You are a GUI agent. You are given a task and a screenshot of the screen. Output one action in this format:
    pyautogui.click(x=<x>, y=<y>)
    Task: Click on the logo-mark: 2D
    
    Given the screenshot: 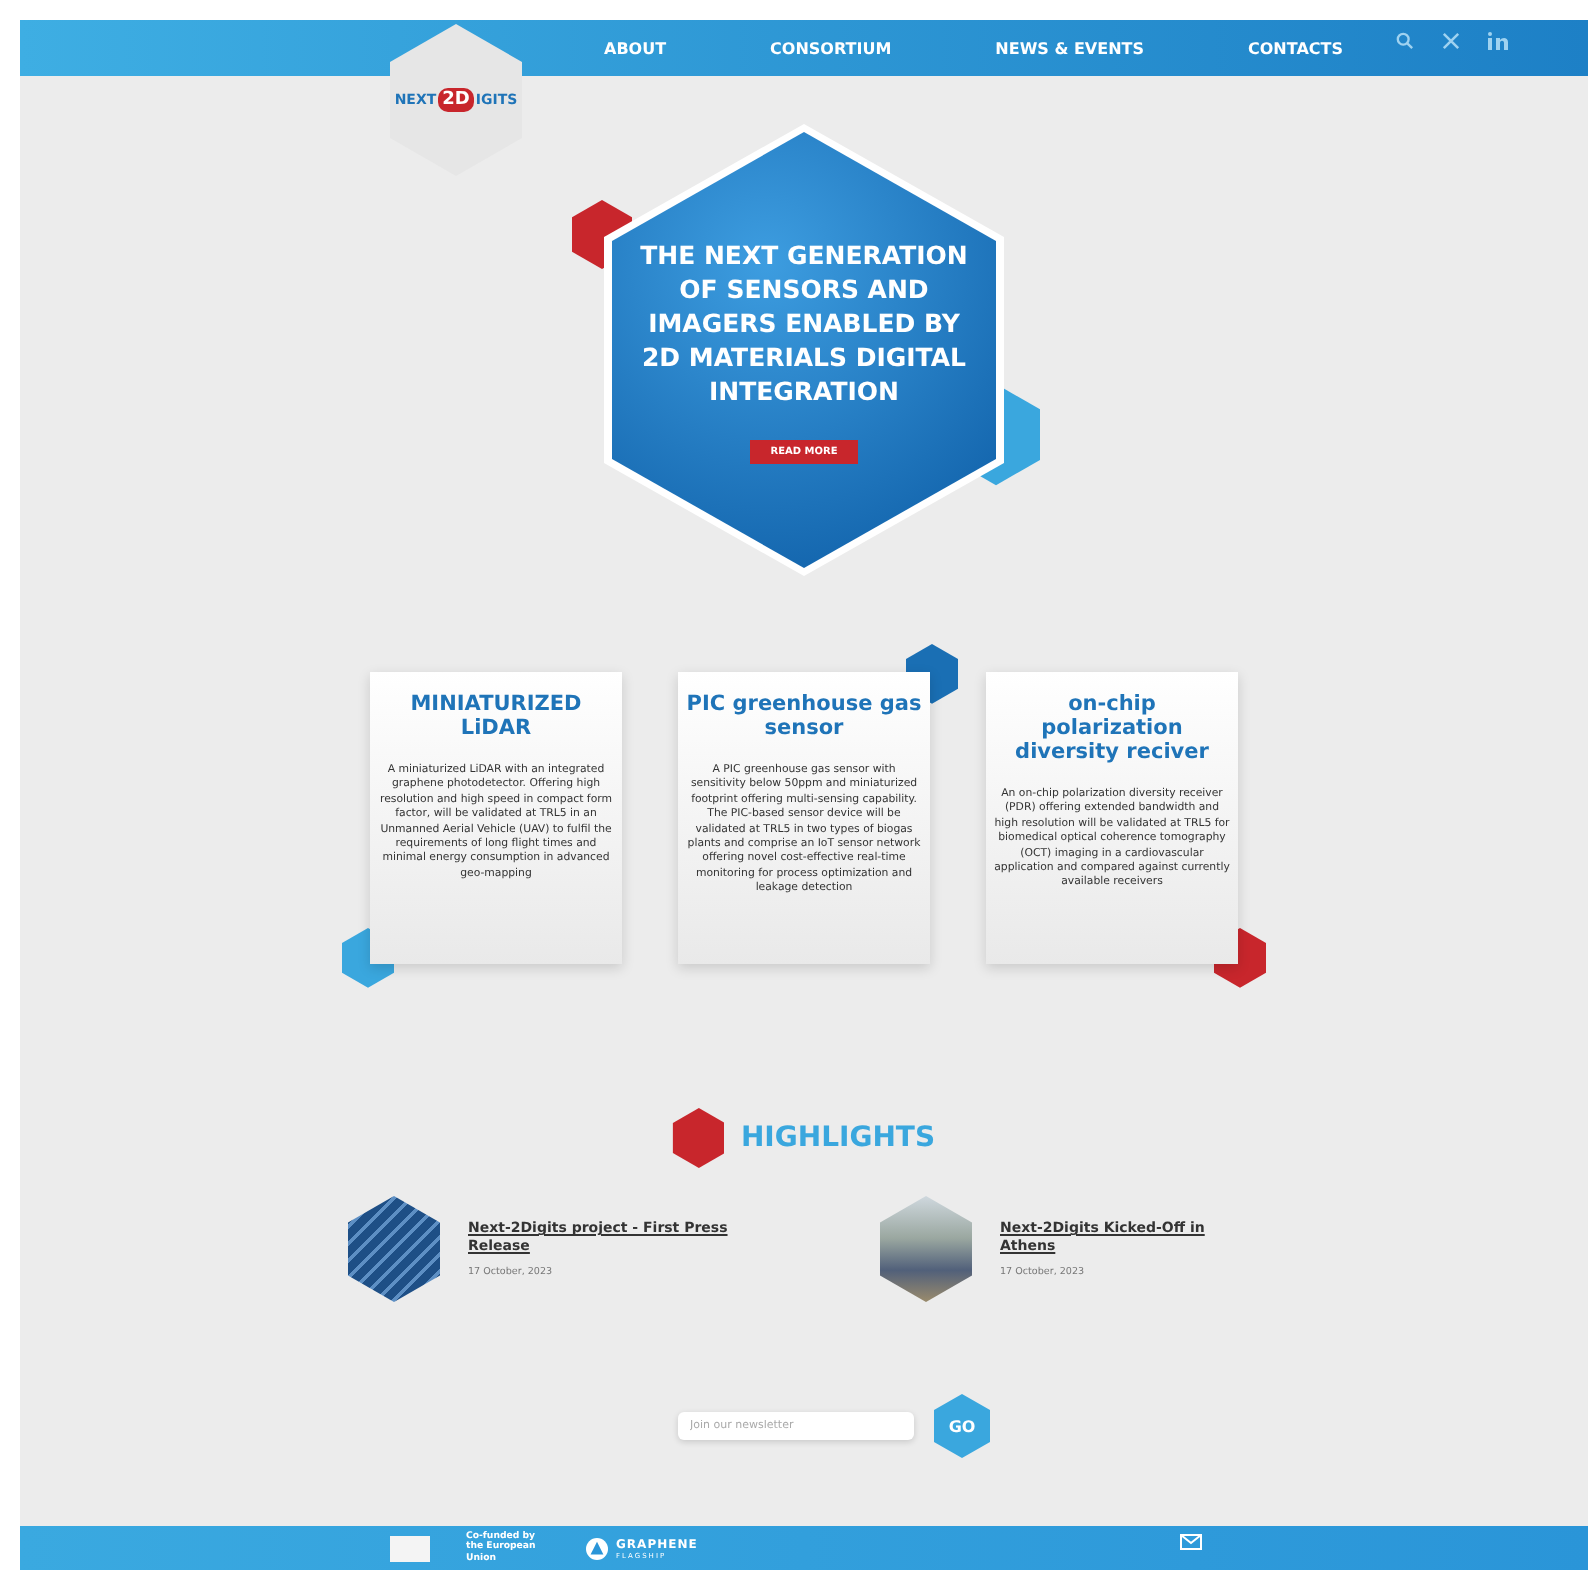 What is the action you would take?
    pyautogui.click(x=456, y=100)
    